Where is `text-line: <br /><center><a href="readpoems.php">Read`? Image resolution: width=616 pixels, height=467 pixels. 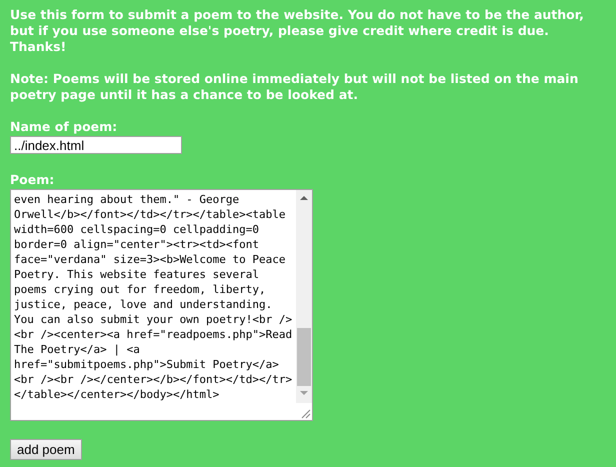
text-line: <br /><center><a href="readpoems.php">Read is located at coordinates (154, 334).